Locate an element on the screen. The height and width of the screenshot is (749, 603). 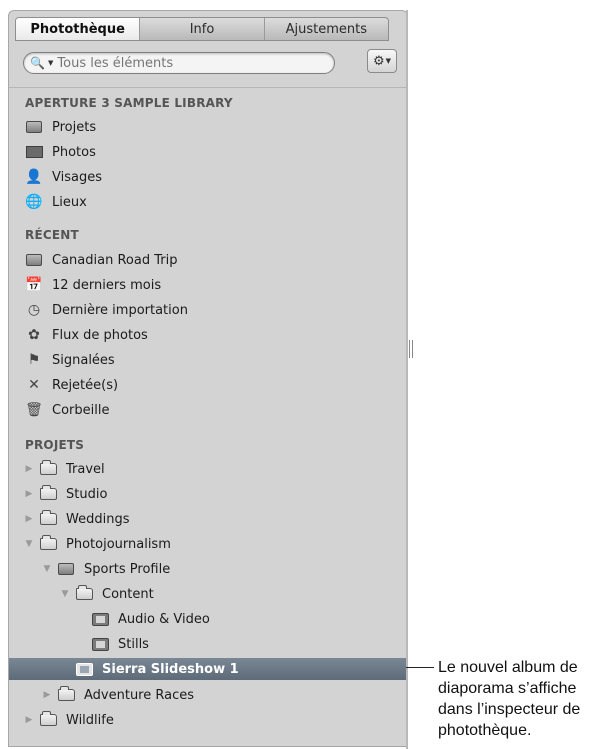
item-label: Lieux is located at coordinates (69, 202).